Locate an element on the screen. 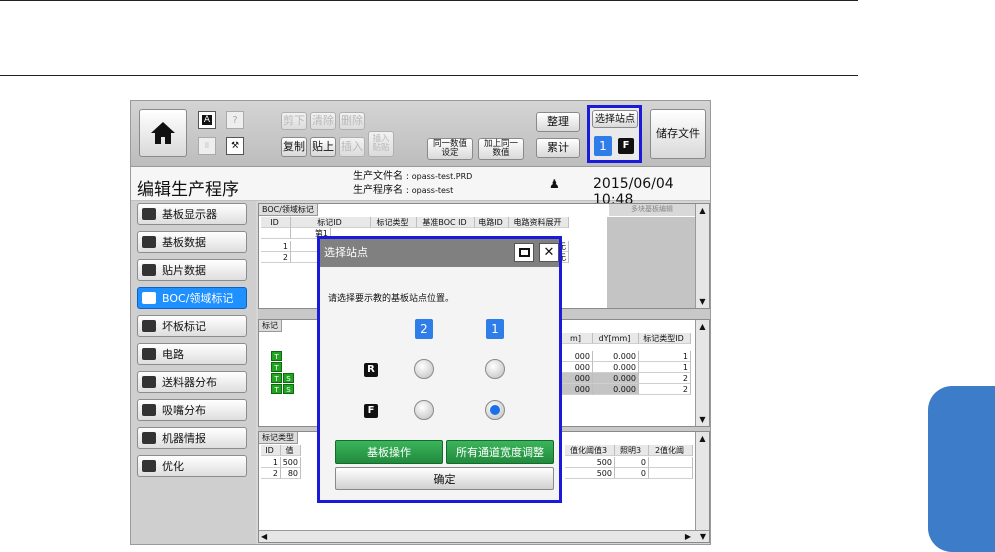 Image resolution: width=995 pixels, height=552 pixels. close-button: ✕ is located at coordinates (549, 252).